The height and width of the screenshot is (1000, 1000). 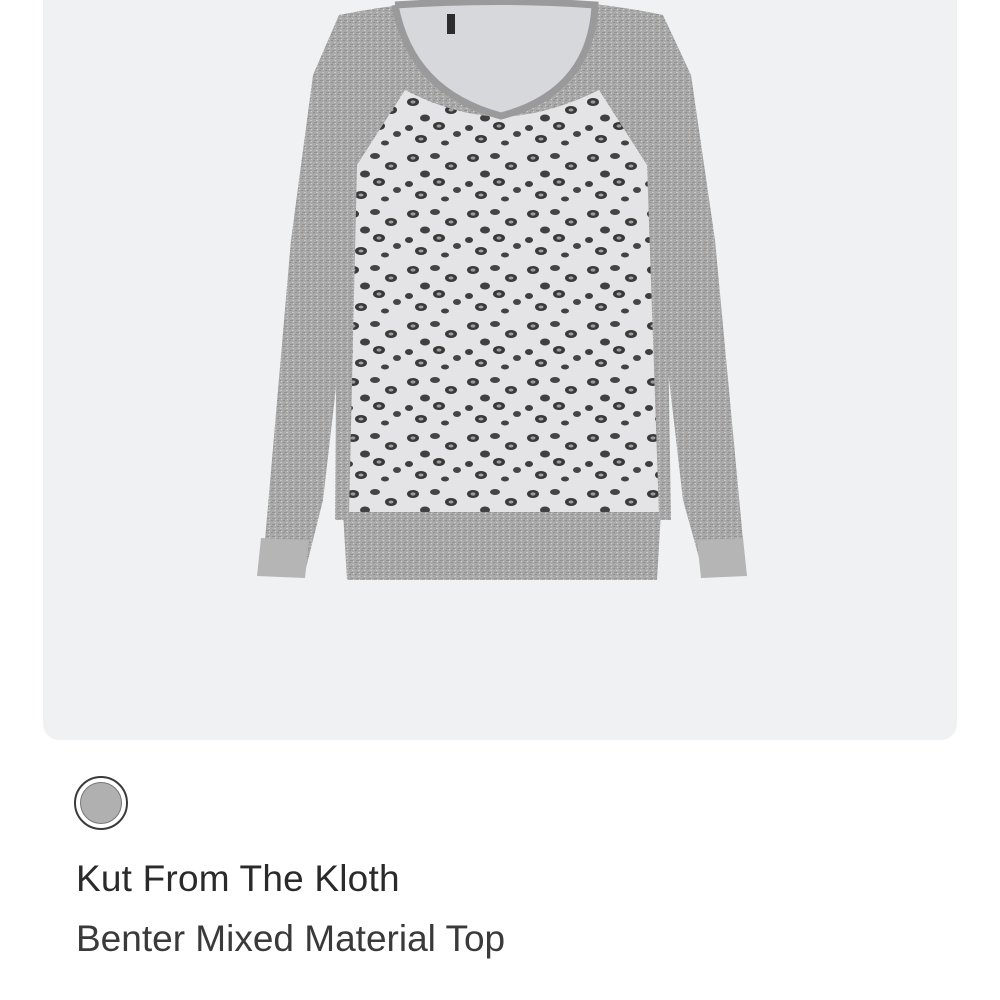 I want to click on product-brand: Kut From The Kloth, so click(x=238, y=878).